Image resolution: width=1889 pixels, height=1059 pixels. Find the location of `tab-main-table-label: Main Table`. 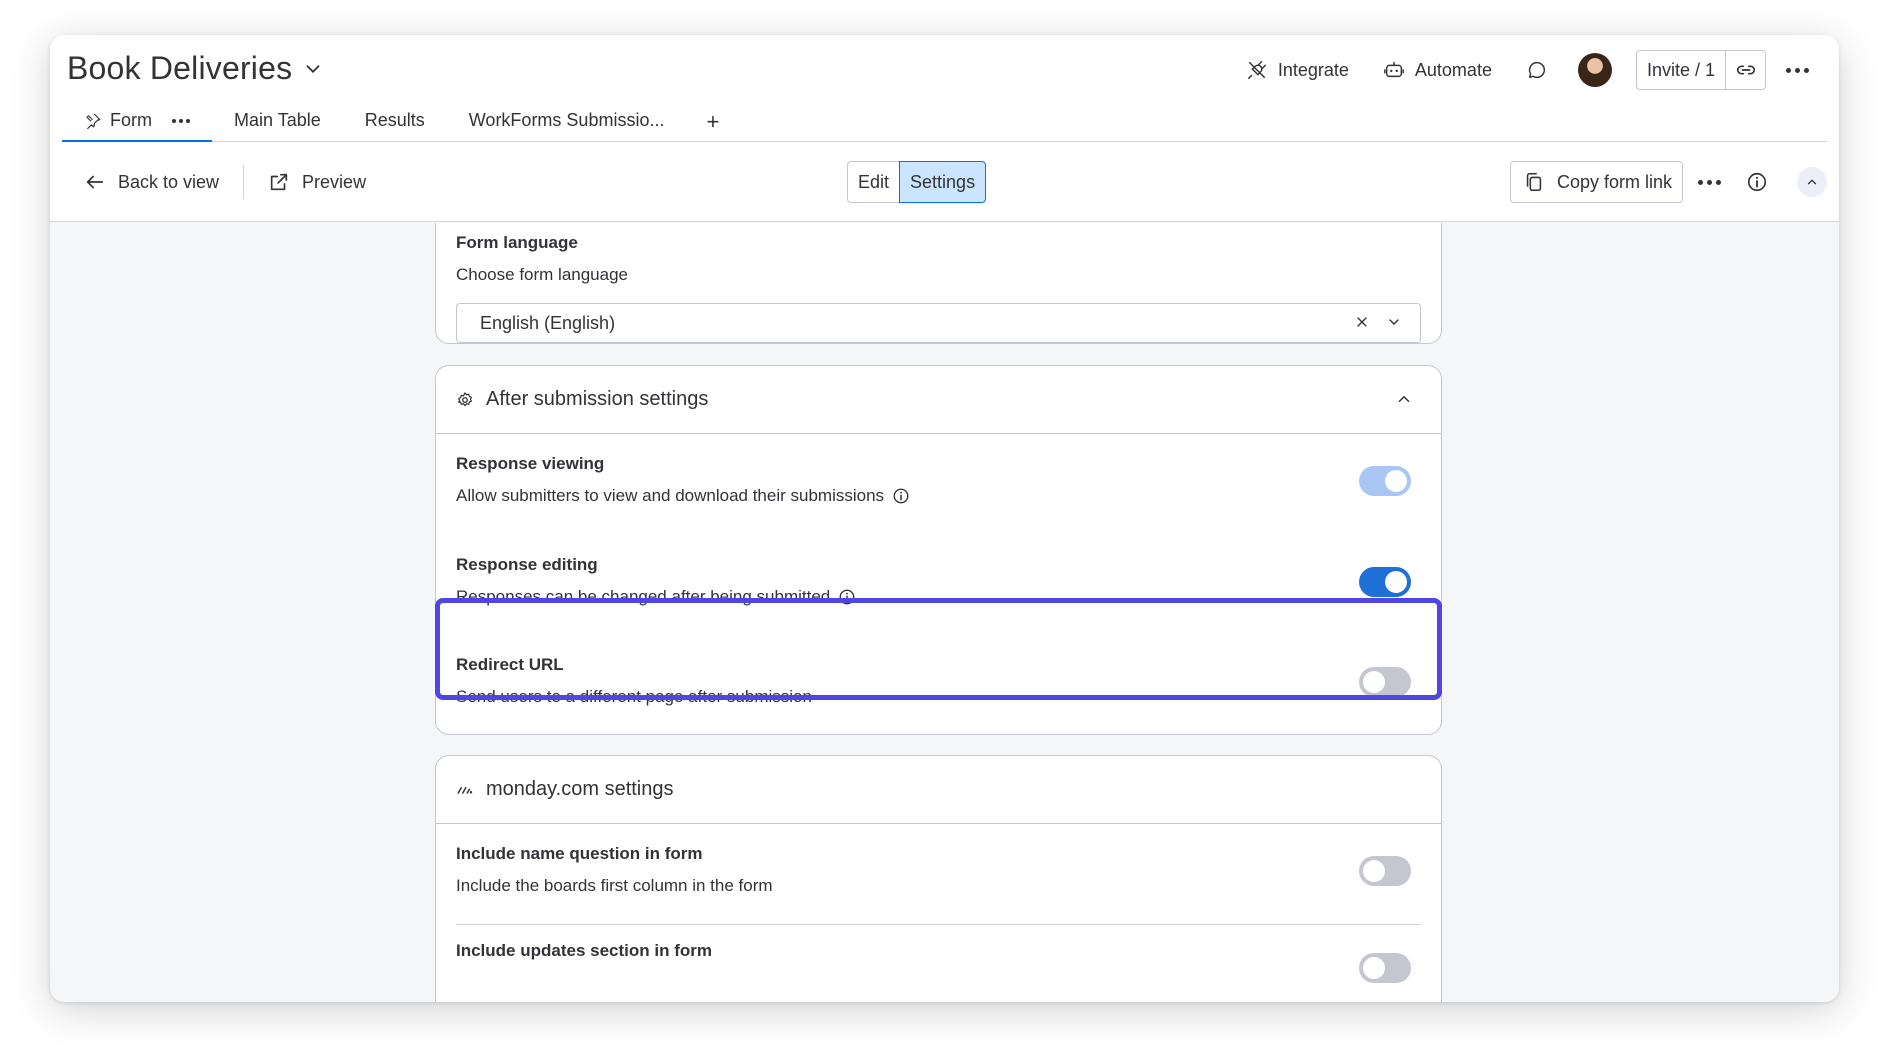

tab-main-table-label: Main Table is located at coordinates (277, 120).